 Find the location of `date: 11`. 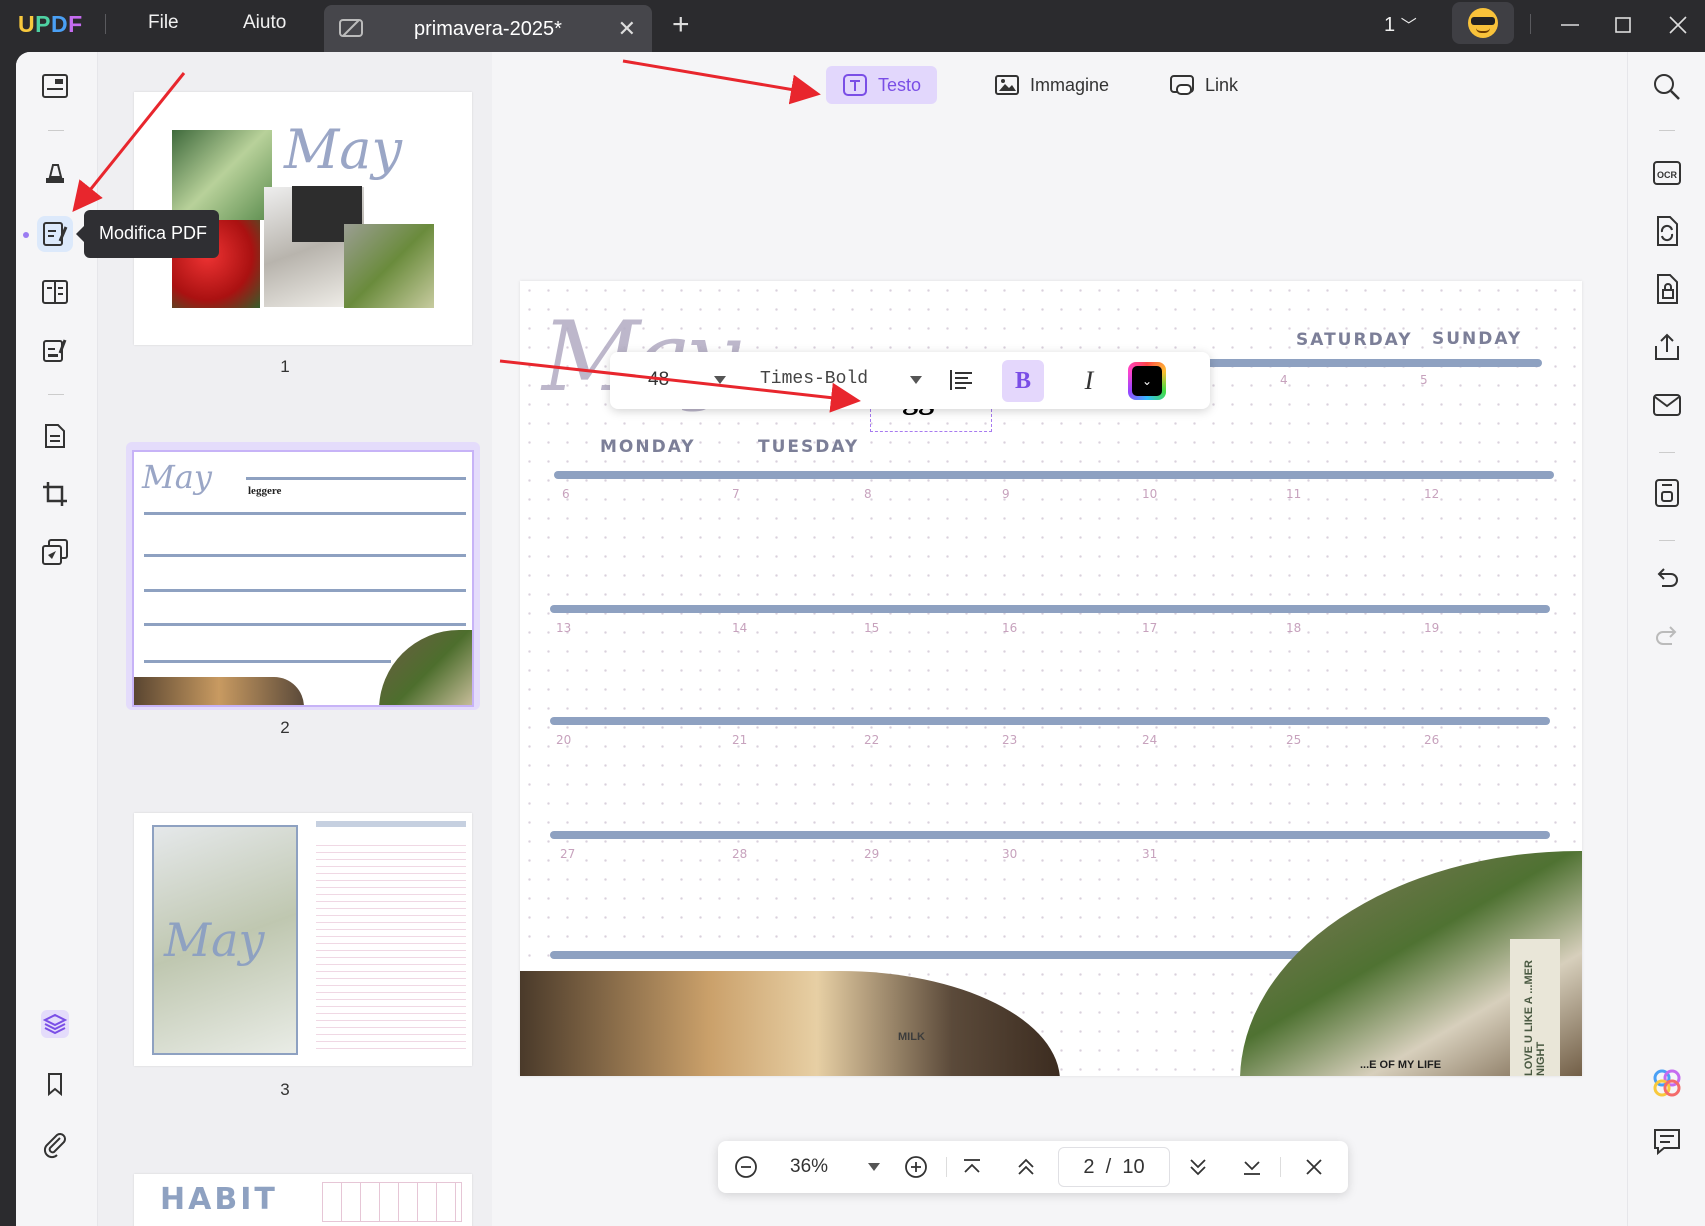

date: 11 is located at coordinates (1294, 494).